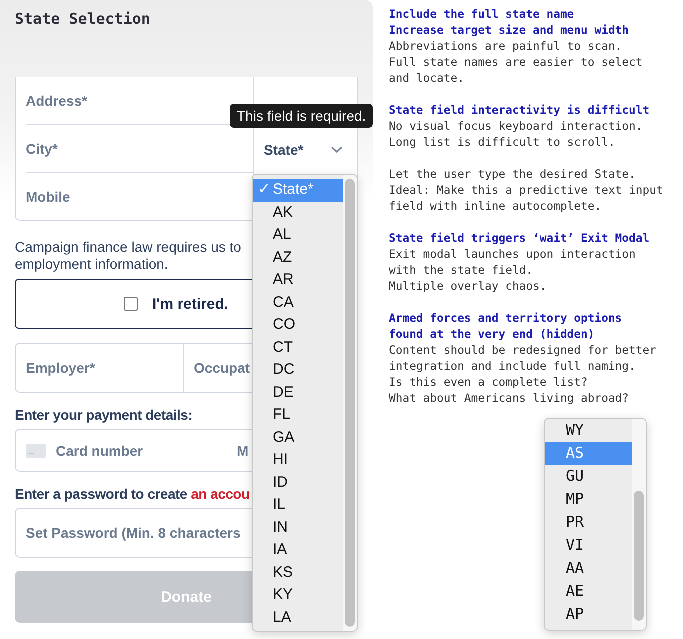  What do you see at coordinates (520, 238) in the screenshot?
I see `note-heading: State field triggers ‘wait’ Exit Modal` at bounding box center [520, 238].